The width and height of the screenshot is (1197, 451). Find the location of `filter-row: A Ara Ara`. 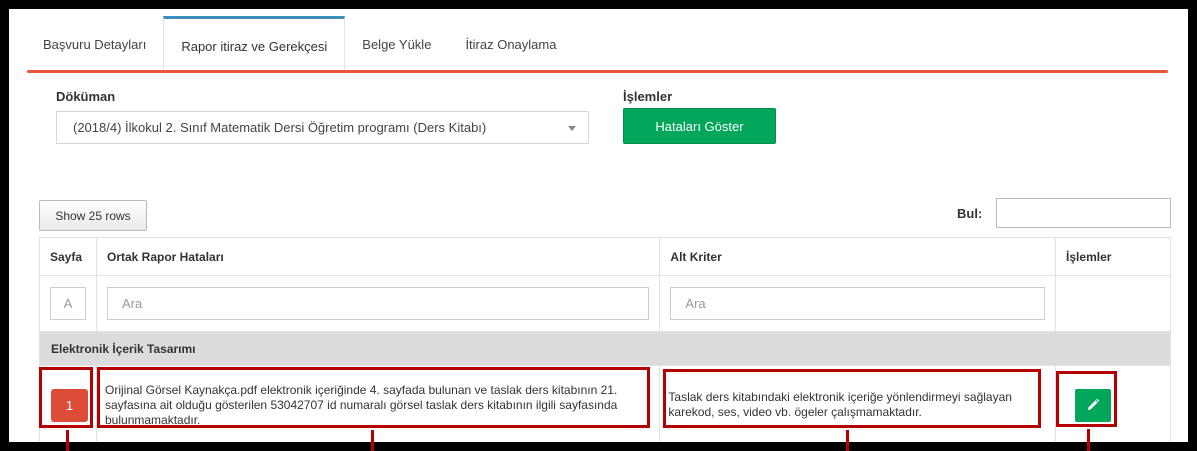

filter-row: A Ara Ara is located at coordinates (605, 303).